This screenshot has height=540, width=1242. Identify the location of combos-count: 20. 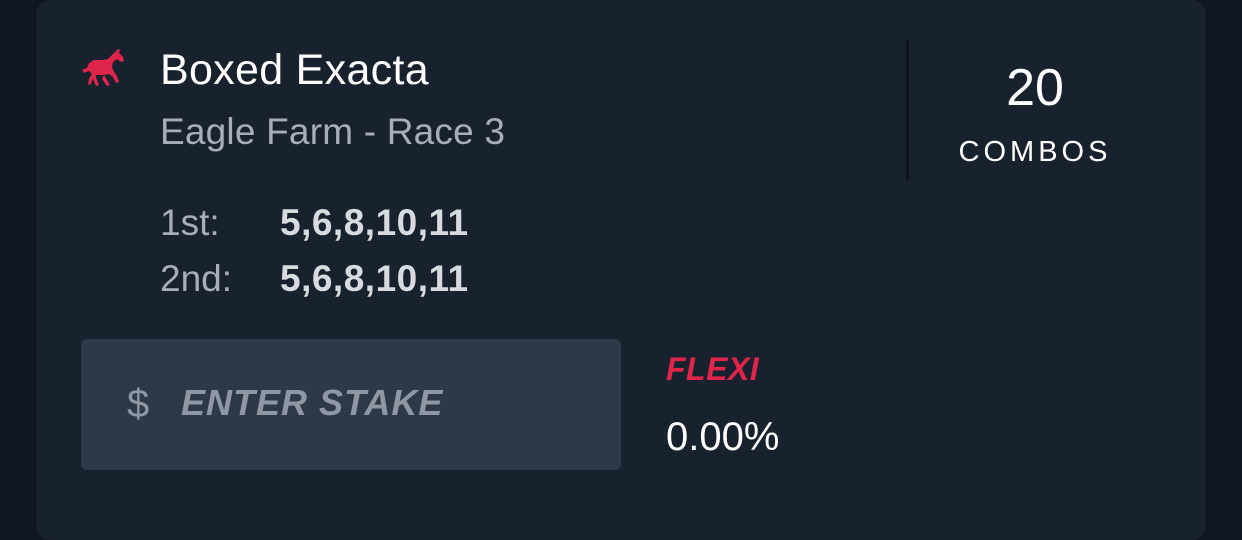
(1035, 88).